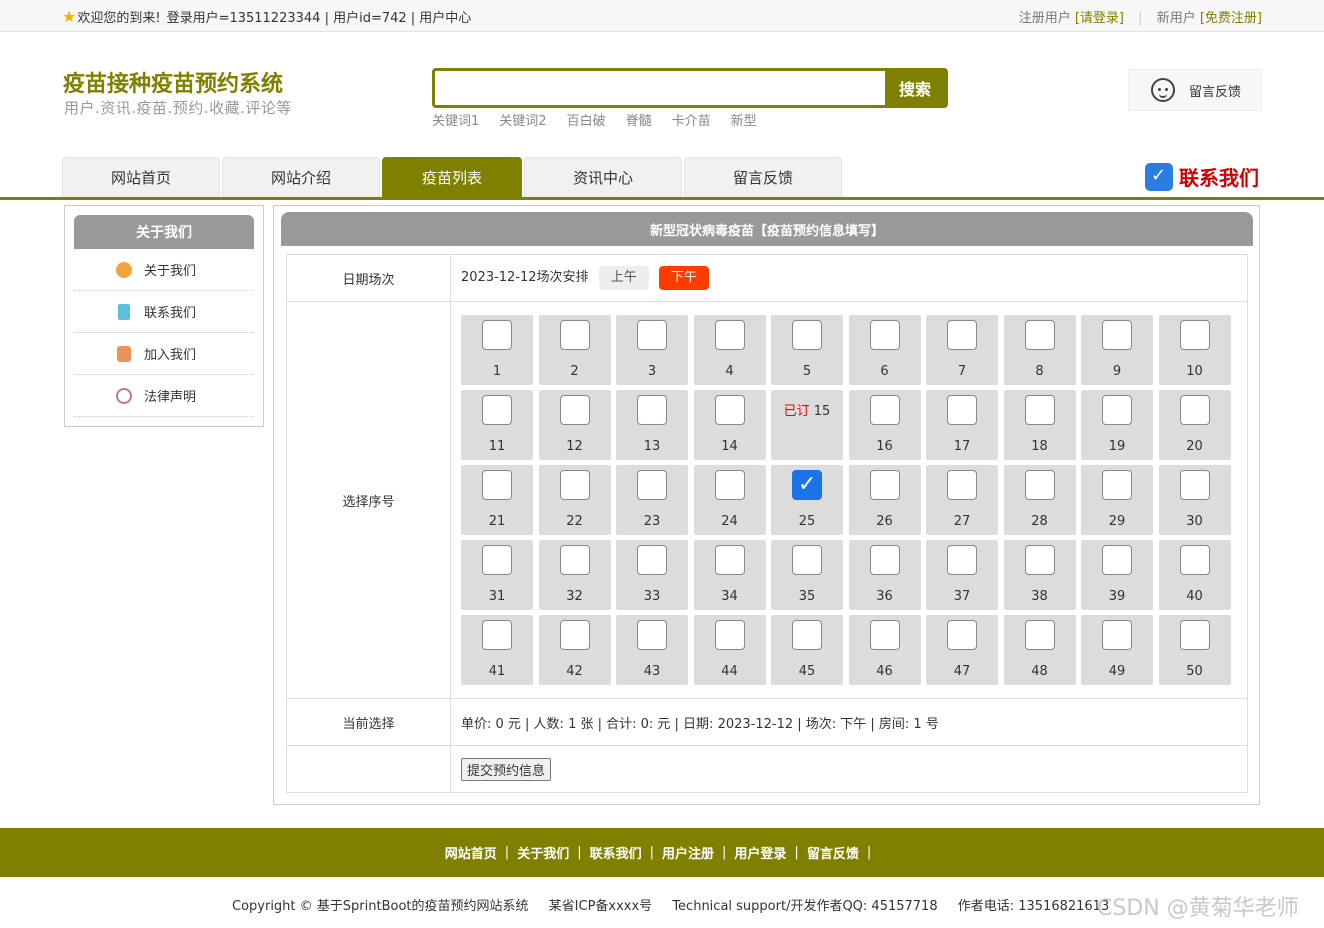 The width and height of the screenshot is (1324, 928). I want to click on seat-cell-item: 13, so click(652, 425).